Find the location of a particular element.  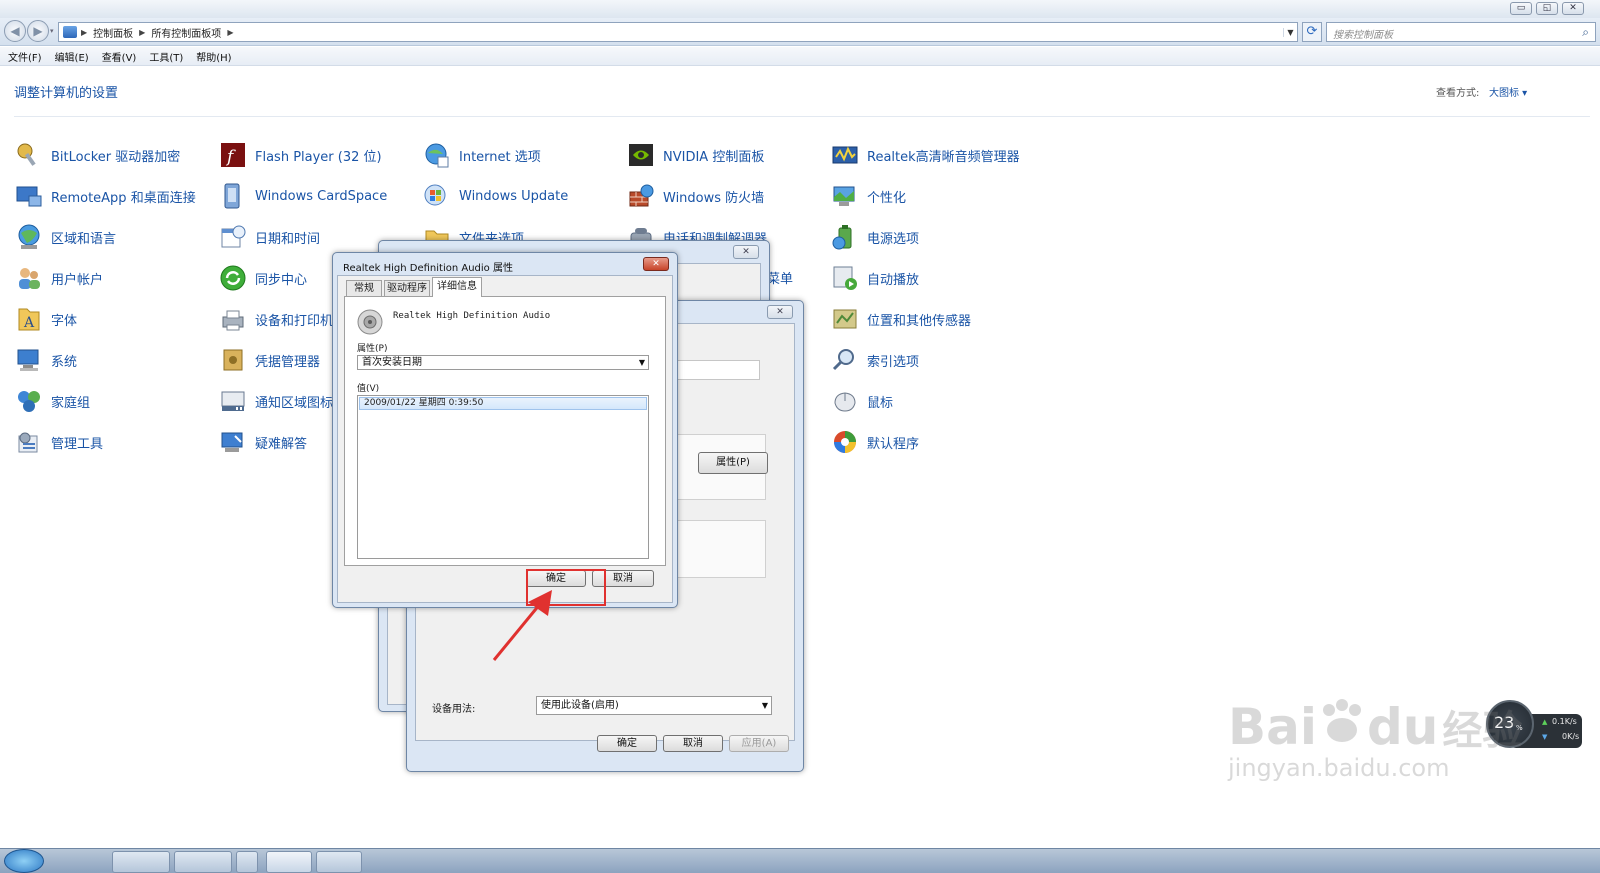

menu-file: 文件(F) is located at coordinates (25, 56).